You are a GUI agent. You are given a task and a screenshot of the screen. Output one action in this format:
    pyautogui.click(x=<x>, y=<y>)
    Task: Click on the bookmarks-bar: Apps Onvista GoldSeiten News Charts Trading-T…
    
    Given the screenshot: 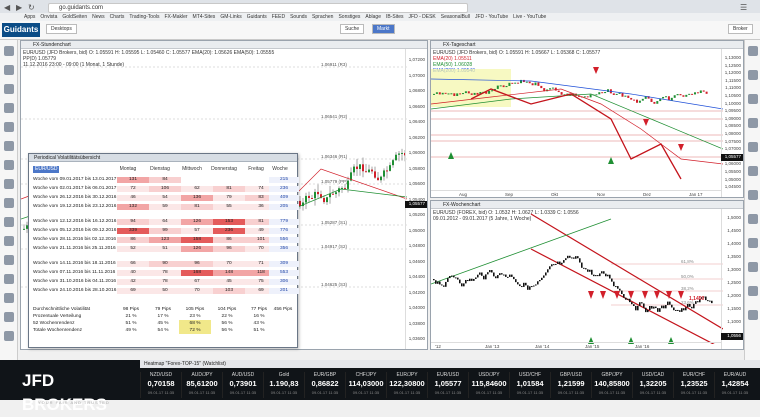 What is the action you would take?
    pyautogui.click(x=380, y=17)
    